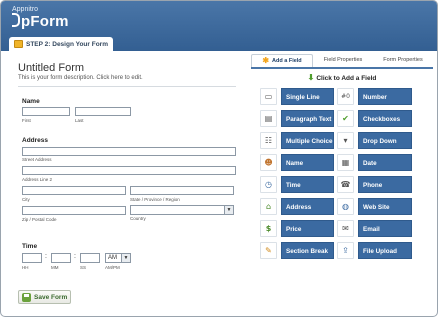  Describe the element at coordinates (307, 162) in the screenshot. I see `field-button-label: Name` at that location.